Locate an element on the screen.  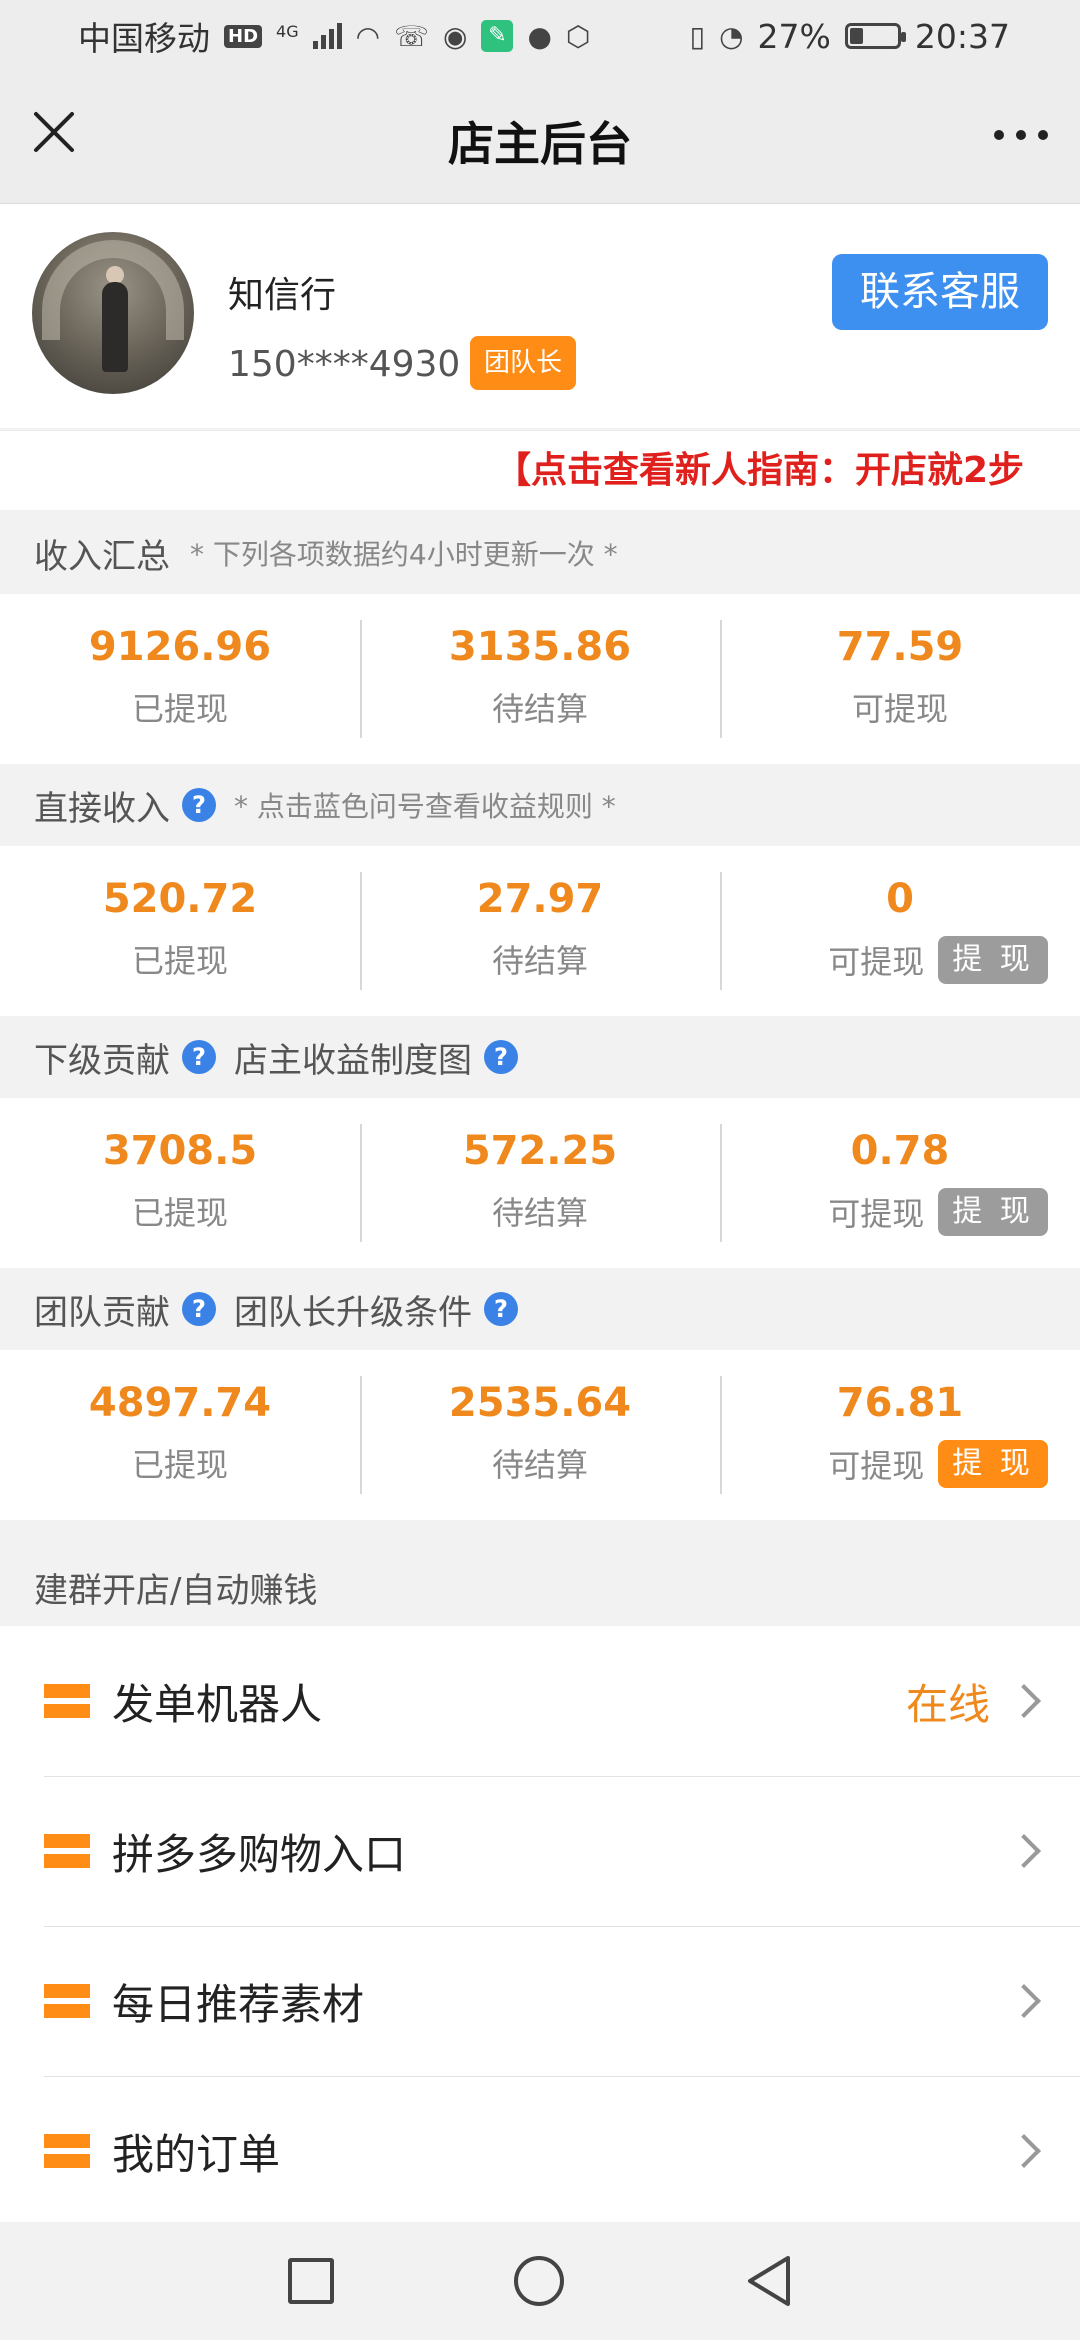
newbie-guide-link: 【点击查看新人指南：开店就2步 is located at coordinates (540, 470).